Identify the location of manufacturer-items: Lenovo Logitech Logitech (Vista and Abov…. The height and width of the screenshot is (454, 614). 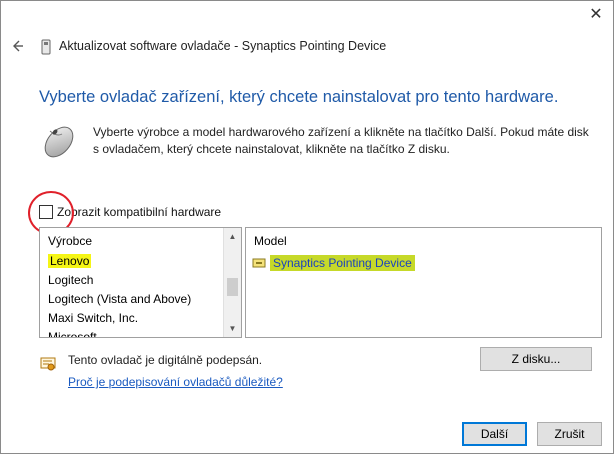
(131, 294).